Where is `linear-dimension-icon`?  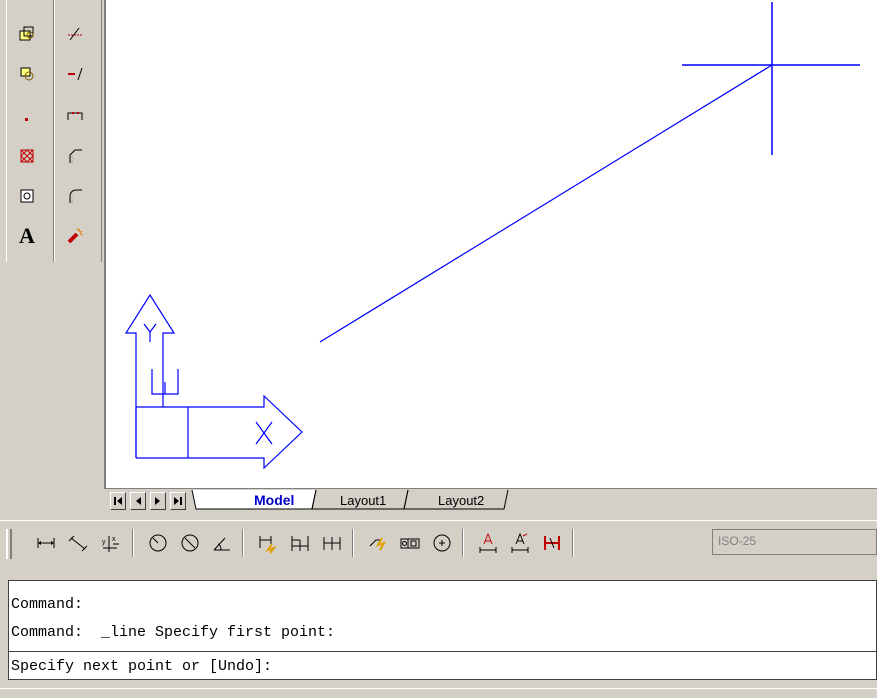 linear-dimension-icon is located at coordinates (46, 543).